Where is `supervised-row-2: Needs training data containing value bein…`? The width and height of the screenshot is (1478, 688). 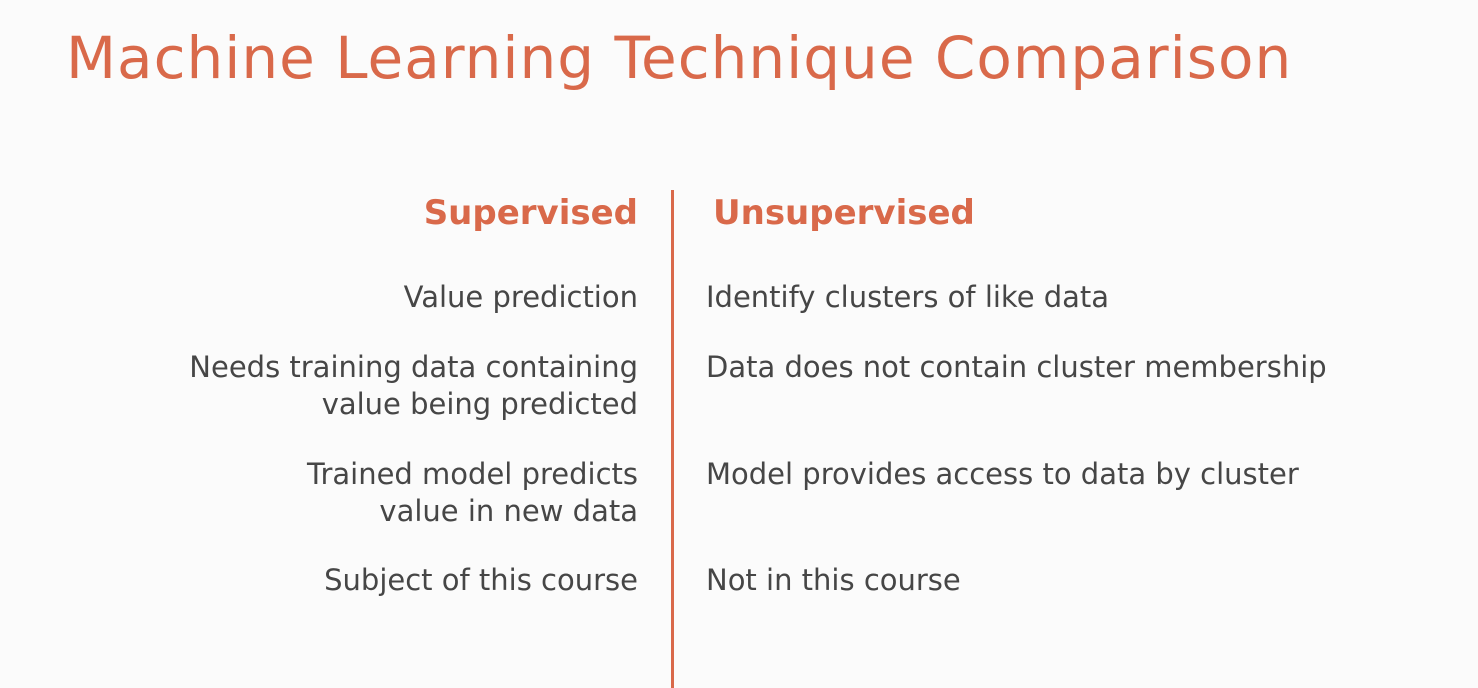
supervised-row-2: Needs training data containing value bein… is located at coordinates (413, 386).